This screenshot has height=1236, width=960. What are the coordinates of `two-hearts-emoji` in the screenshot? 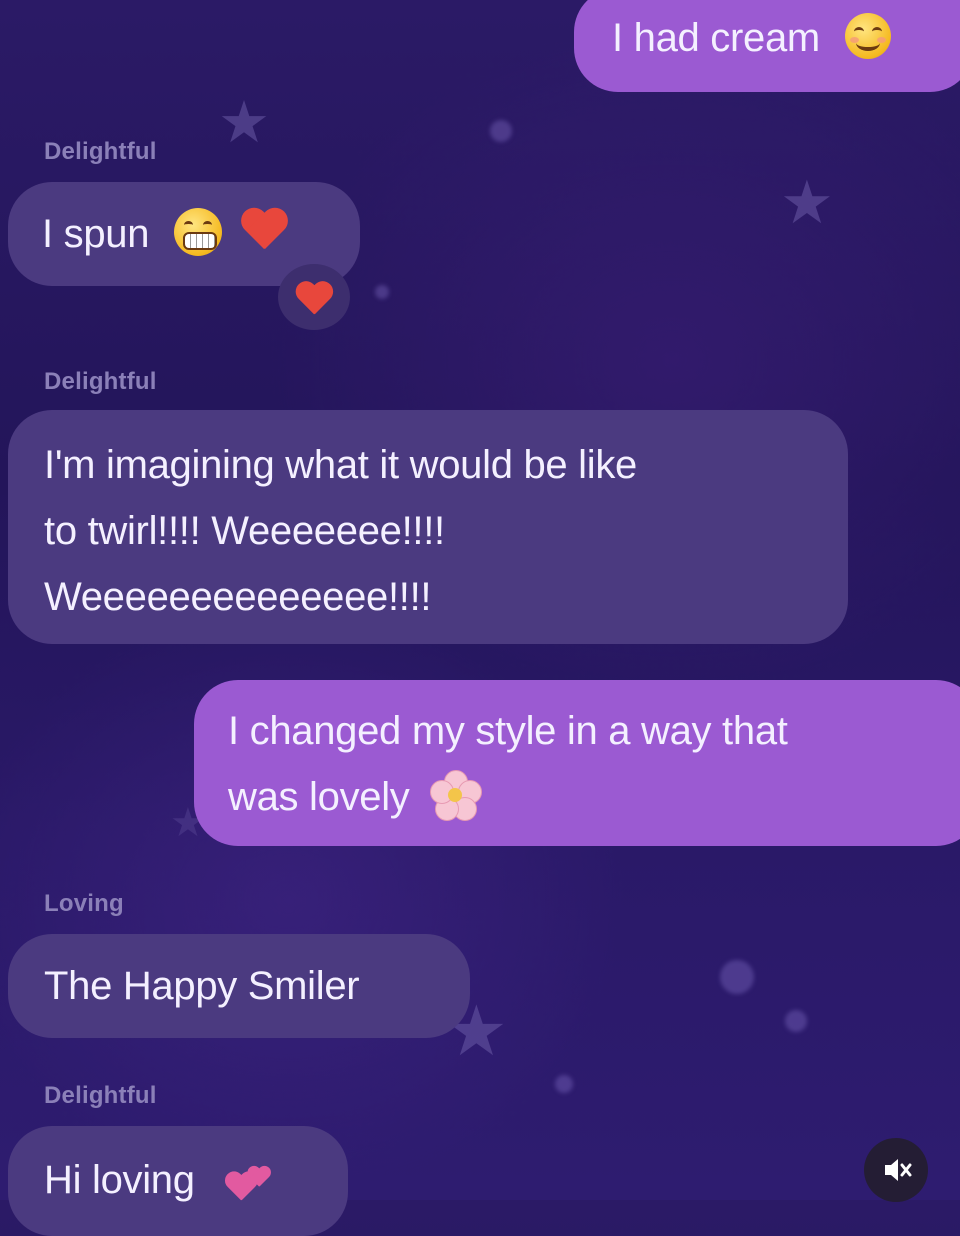 It's located at (243, 1178).